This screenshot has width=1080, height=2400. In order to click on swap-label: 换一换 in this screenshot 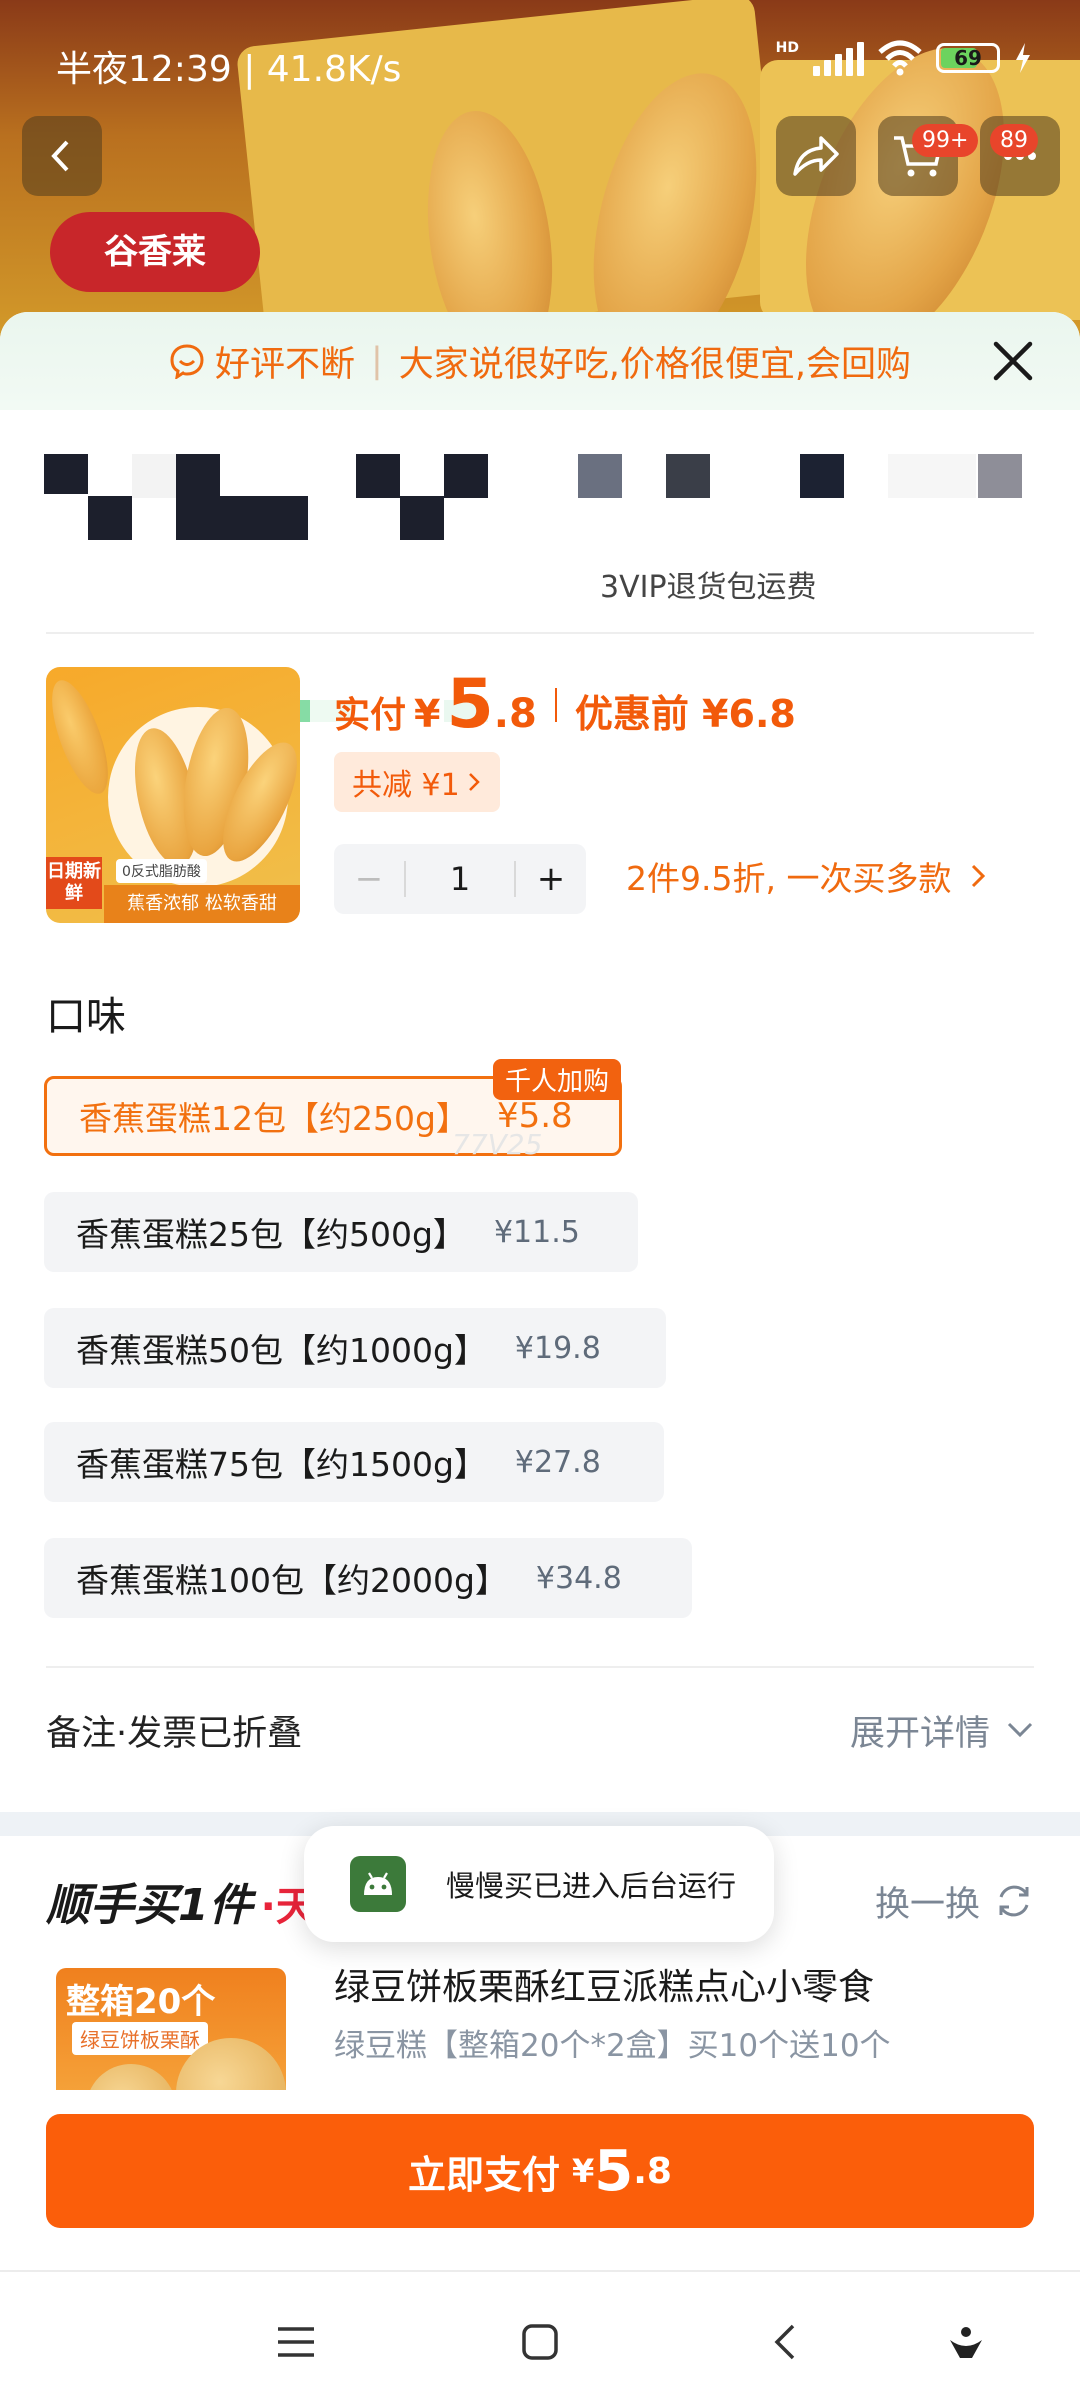, I will do `click(927, 1904)`.